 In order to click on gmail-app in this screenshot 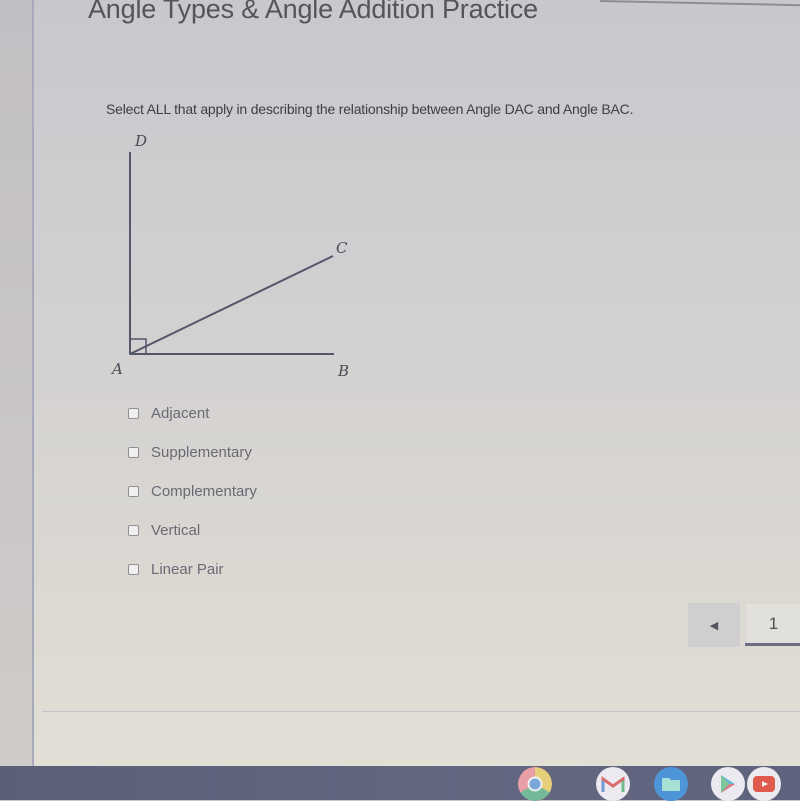, I will do `click(613, 784)`.